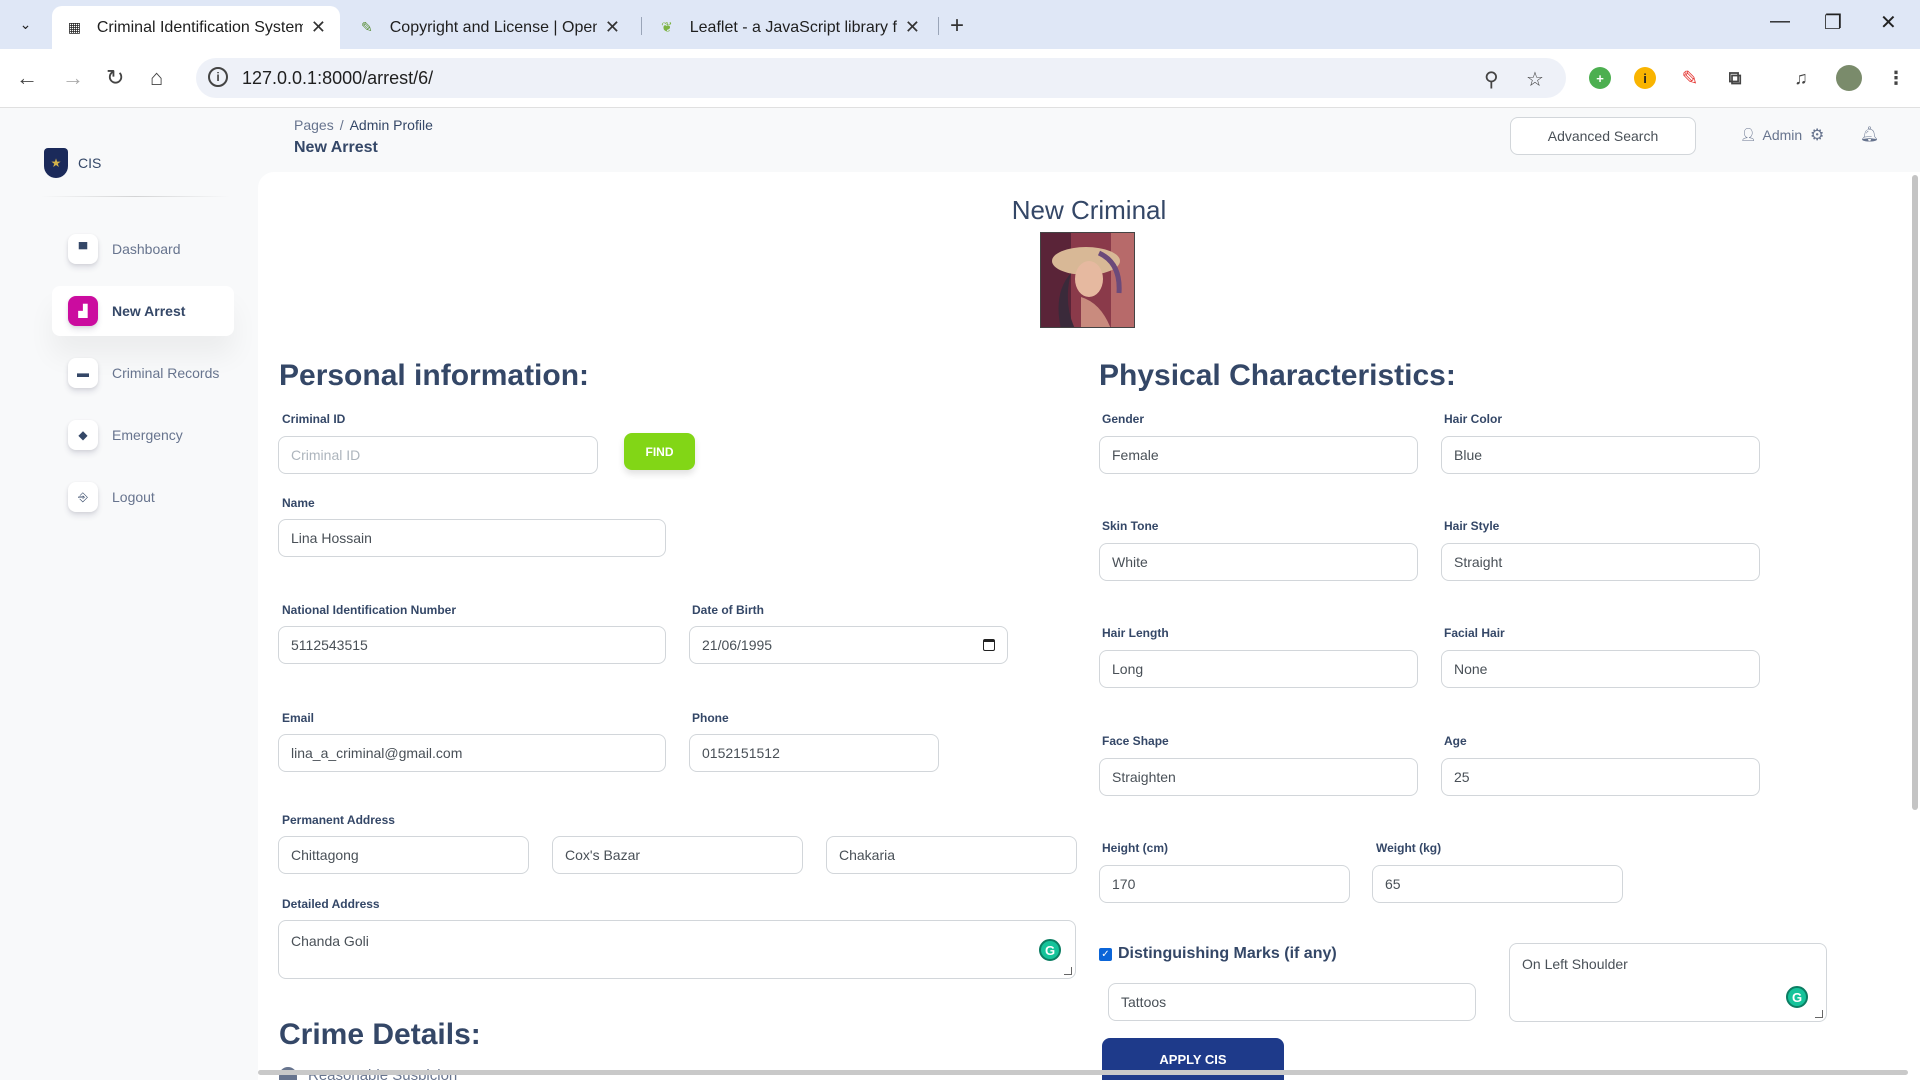  What do you see at coordinates (848, 645) in the screenshot?
I see `dob-input: 21/06/1995` at bounding box center [848, 645].